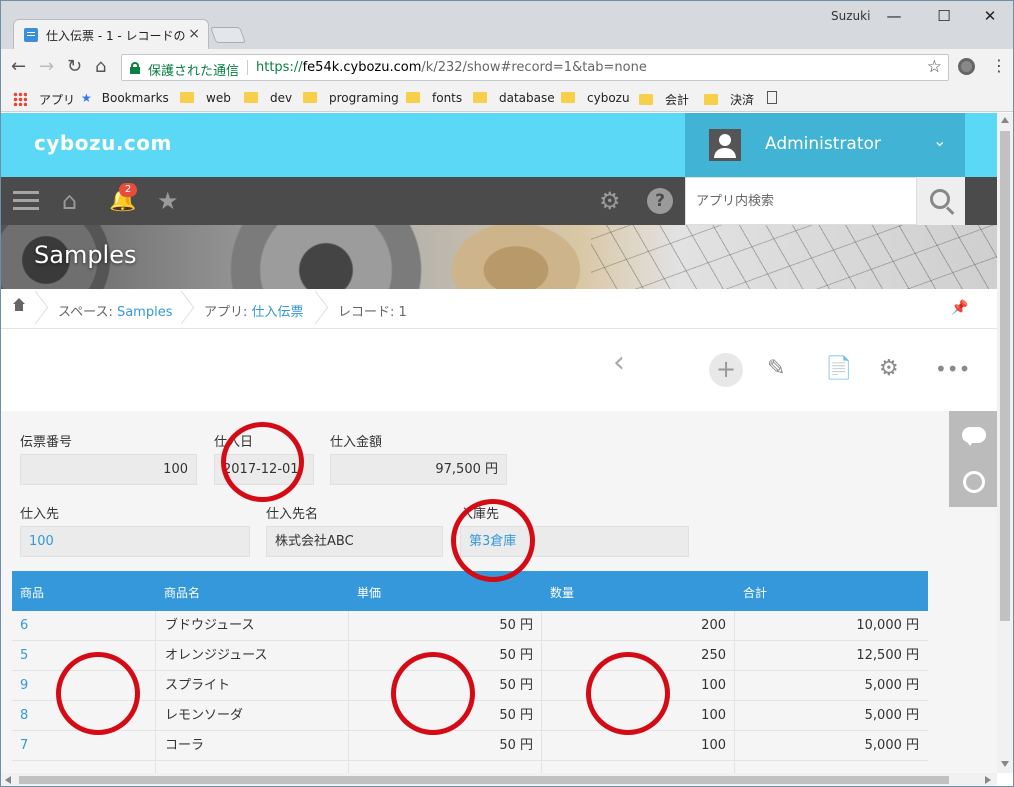  I want to click on user-avatar-icon, so click(725, 145).